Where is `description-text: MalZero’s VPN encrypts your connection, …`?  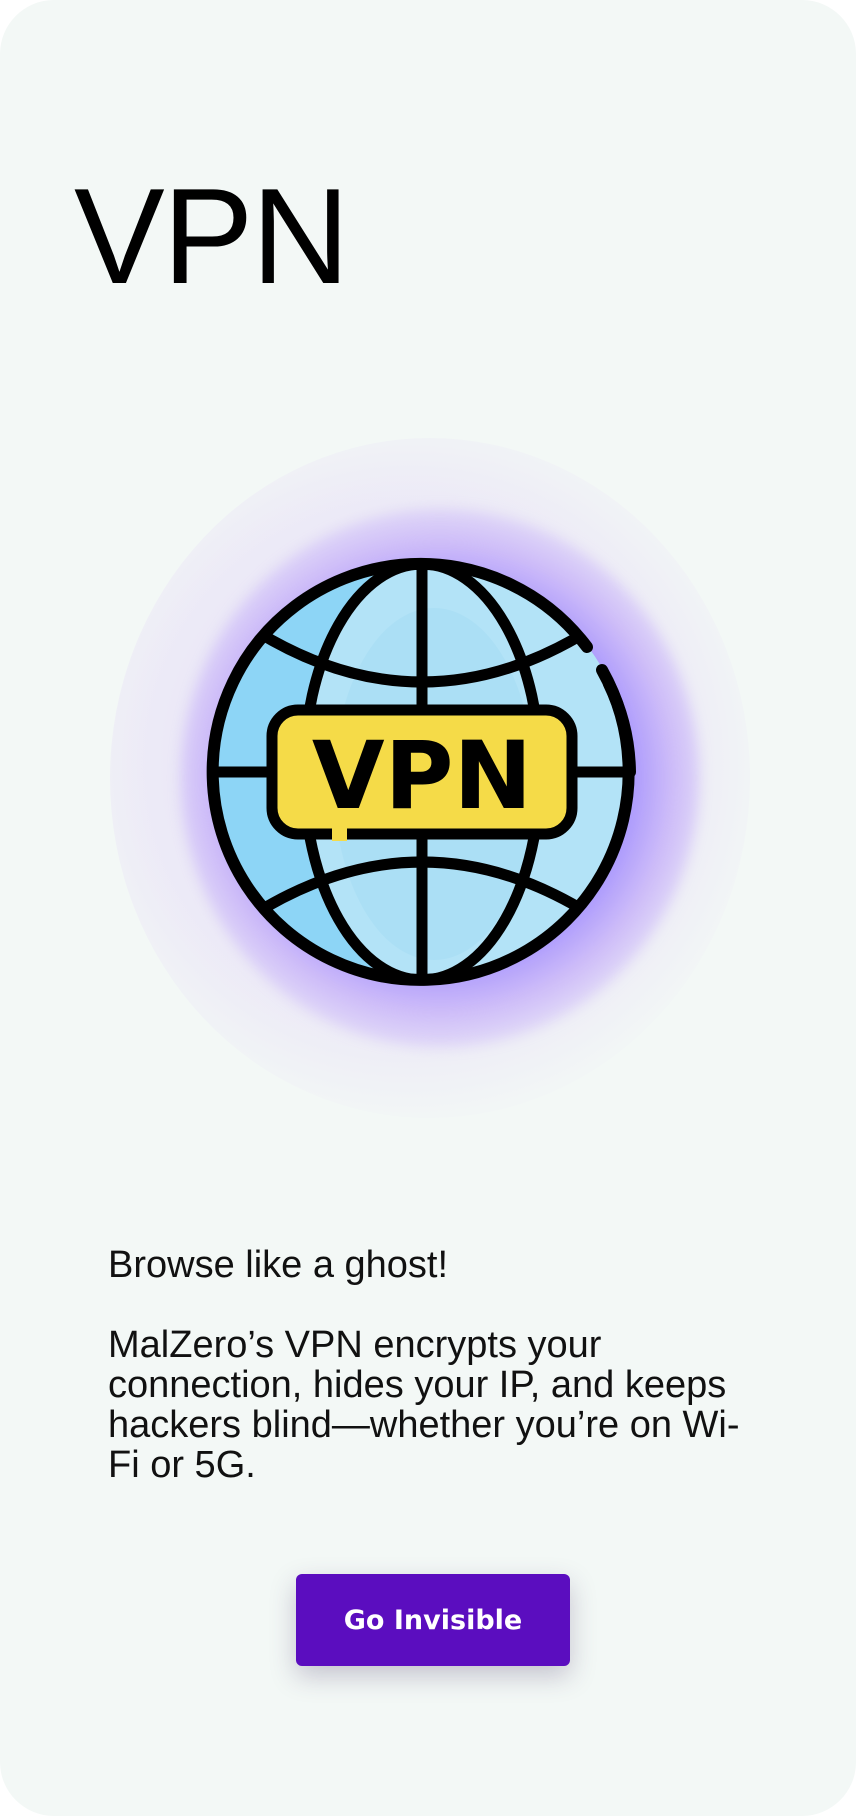 description-text: MalZero’s VPN encrypts your connection, … is located at coordinates (424, 1405).